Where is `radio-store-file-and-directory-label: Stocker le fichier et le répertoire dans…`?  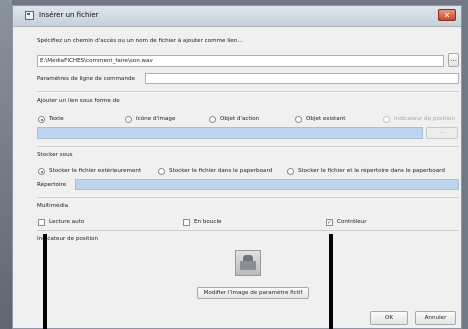 radio-store-file-and-directory-label: Stocker le fichier et le répertoire dans… is located at coordinates (371, 171).